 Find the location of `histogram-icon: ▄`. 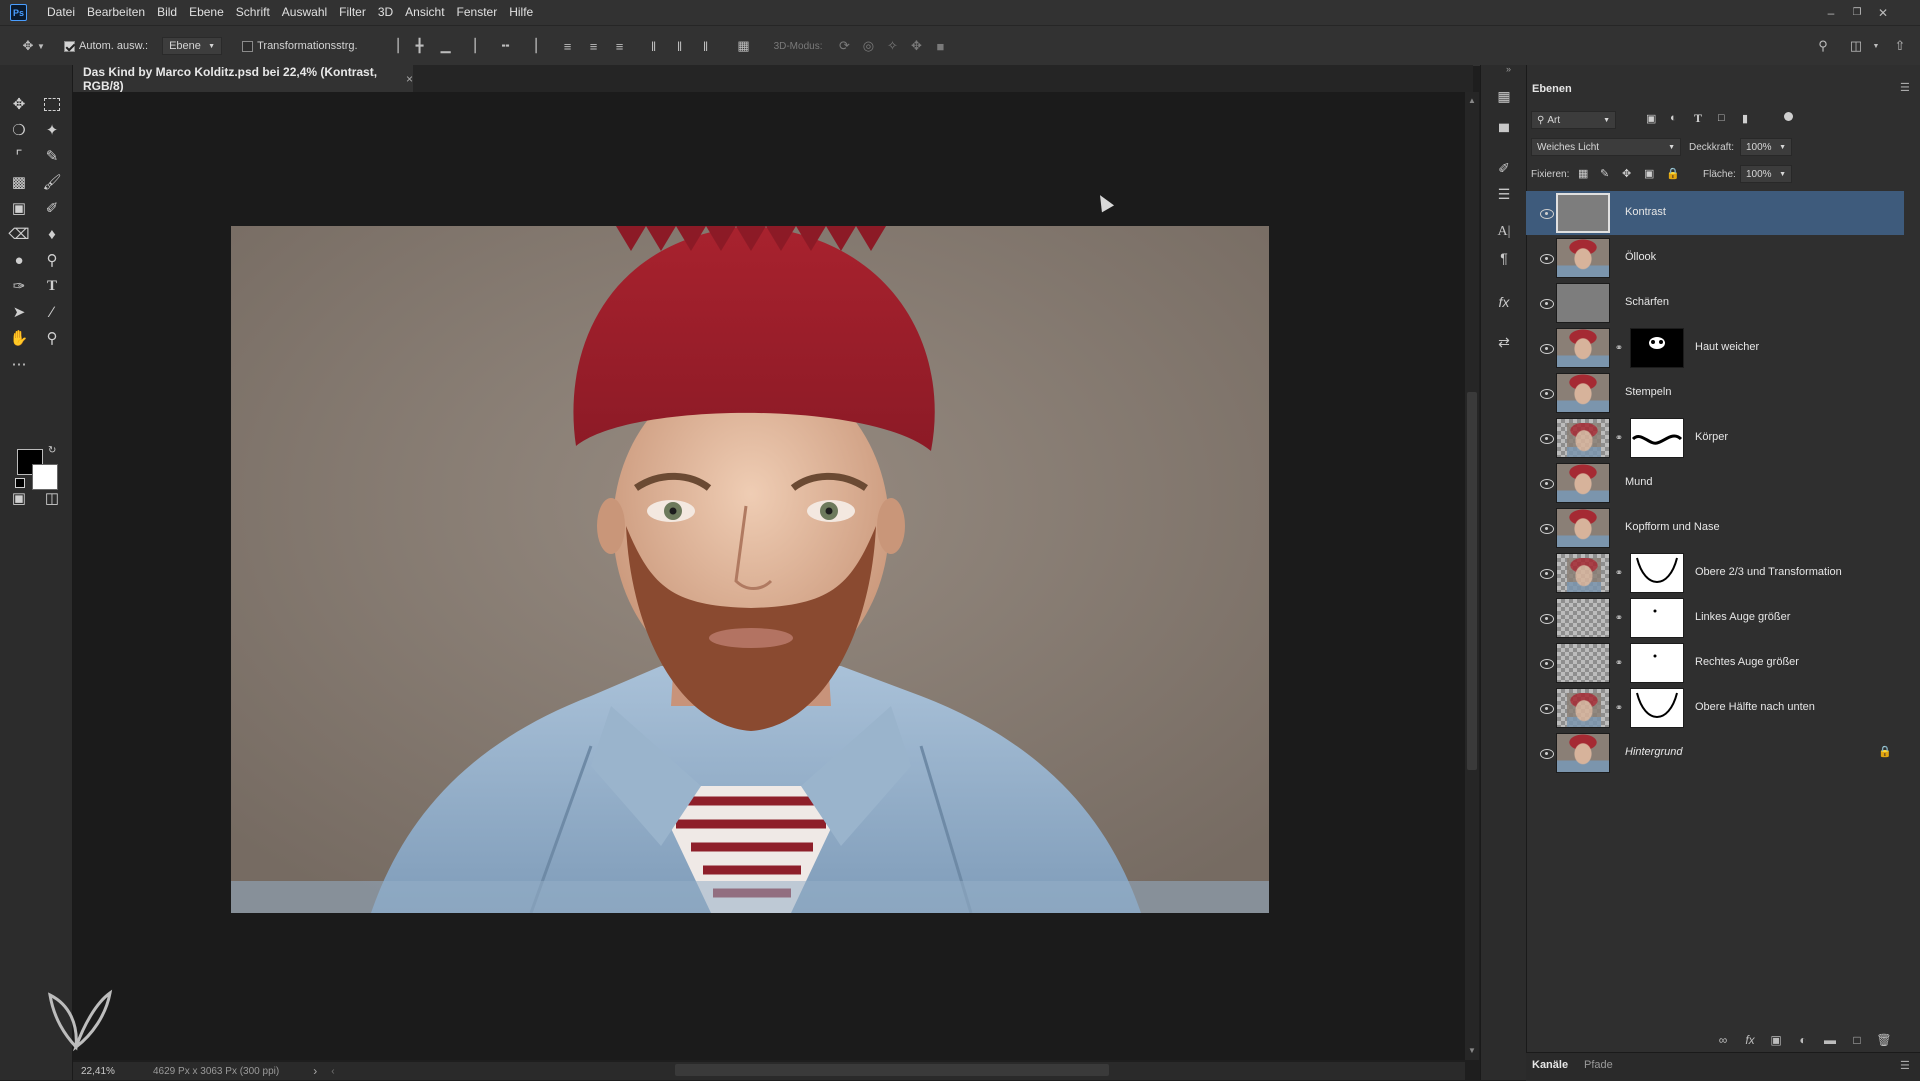

histogram-icon: ▄ is located at coordinates (1504, 123).